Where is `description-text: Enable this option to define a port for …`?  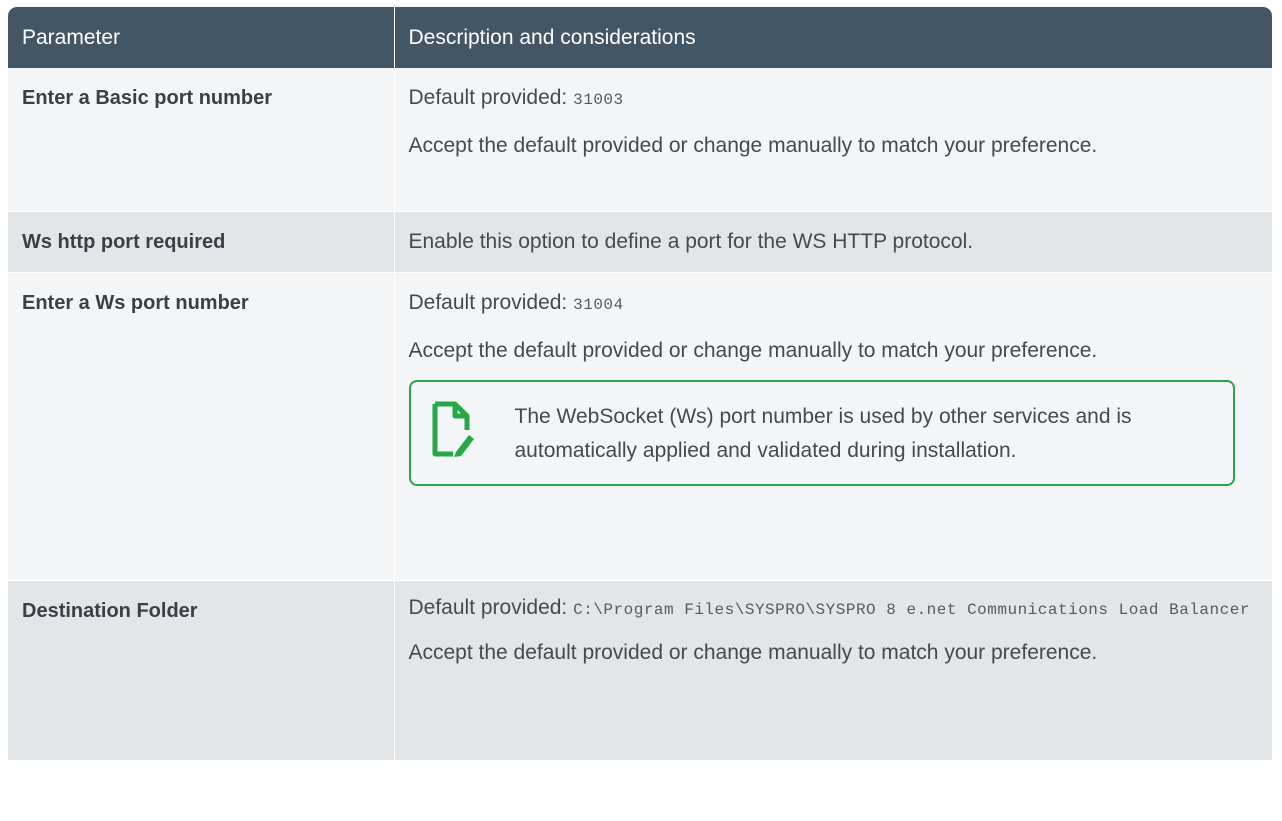
description-text: Enable this option to define a port for … is located at coordinates (691, 241).